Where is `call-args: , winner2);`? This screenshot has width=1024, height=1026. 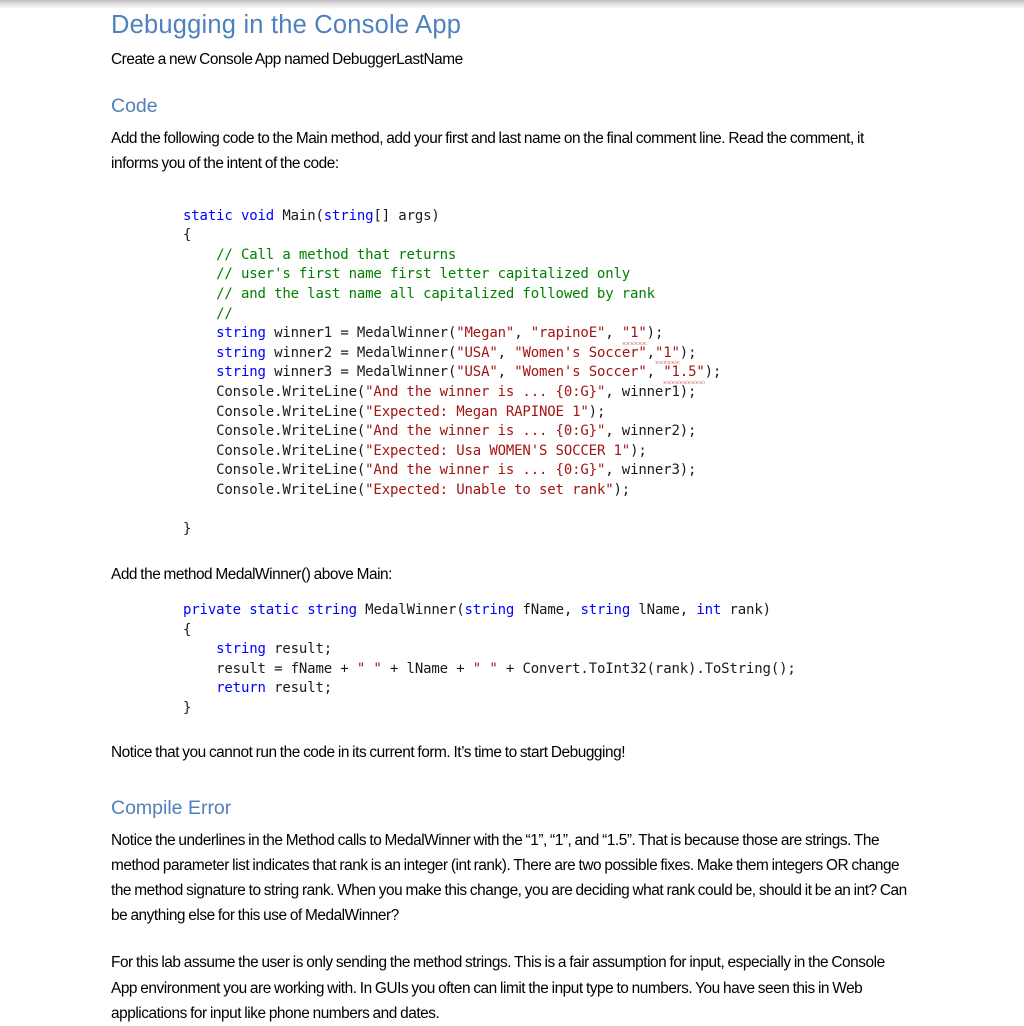 call-args: , winner2); is located at coordinates (651, 431).